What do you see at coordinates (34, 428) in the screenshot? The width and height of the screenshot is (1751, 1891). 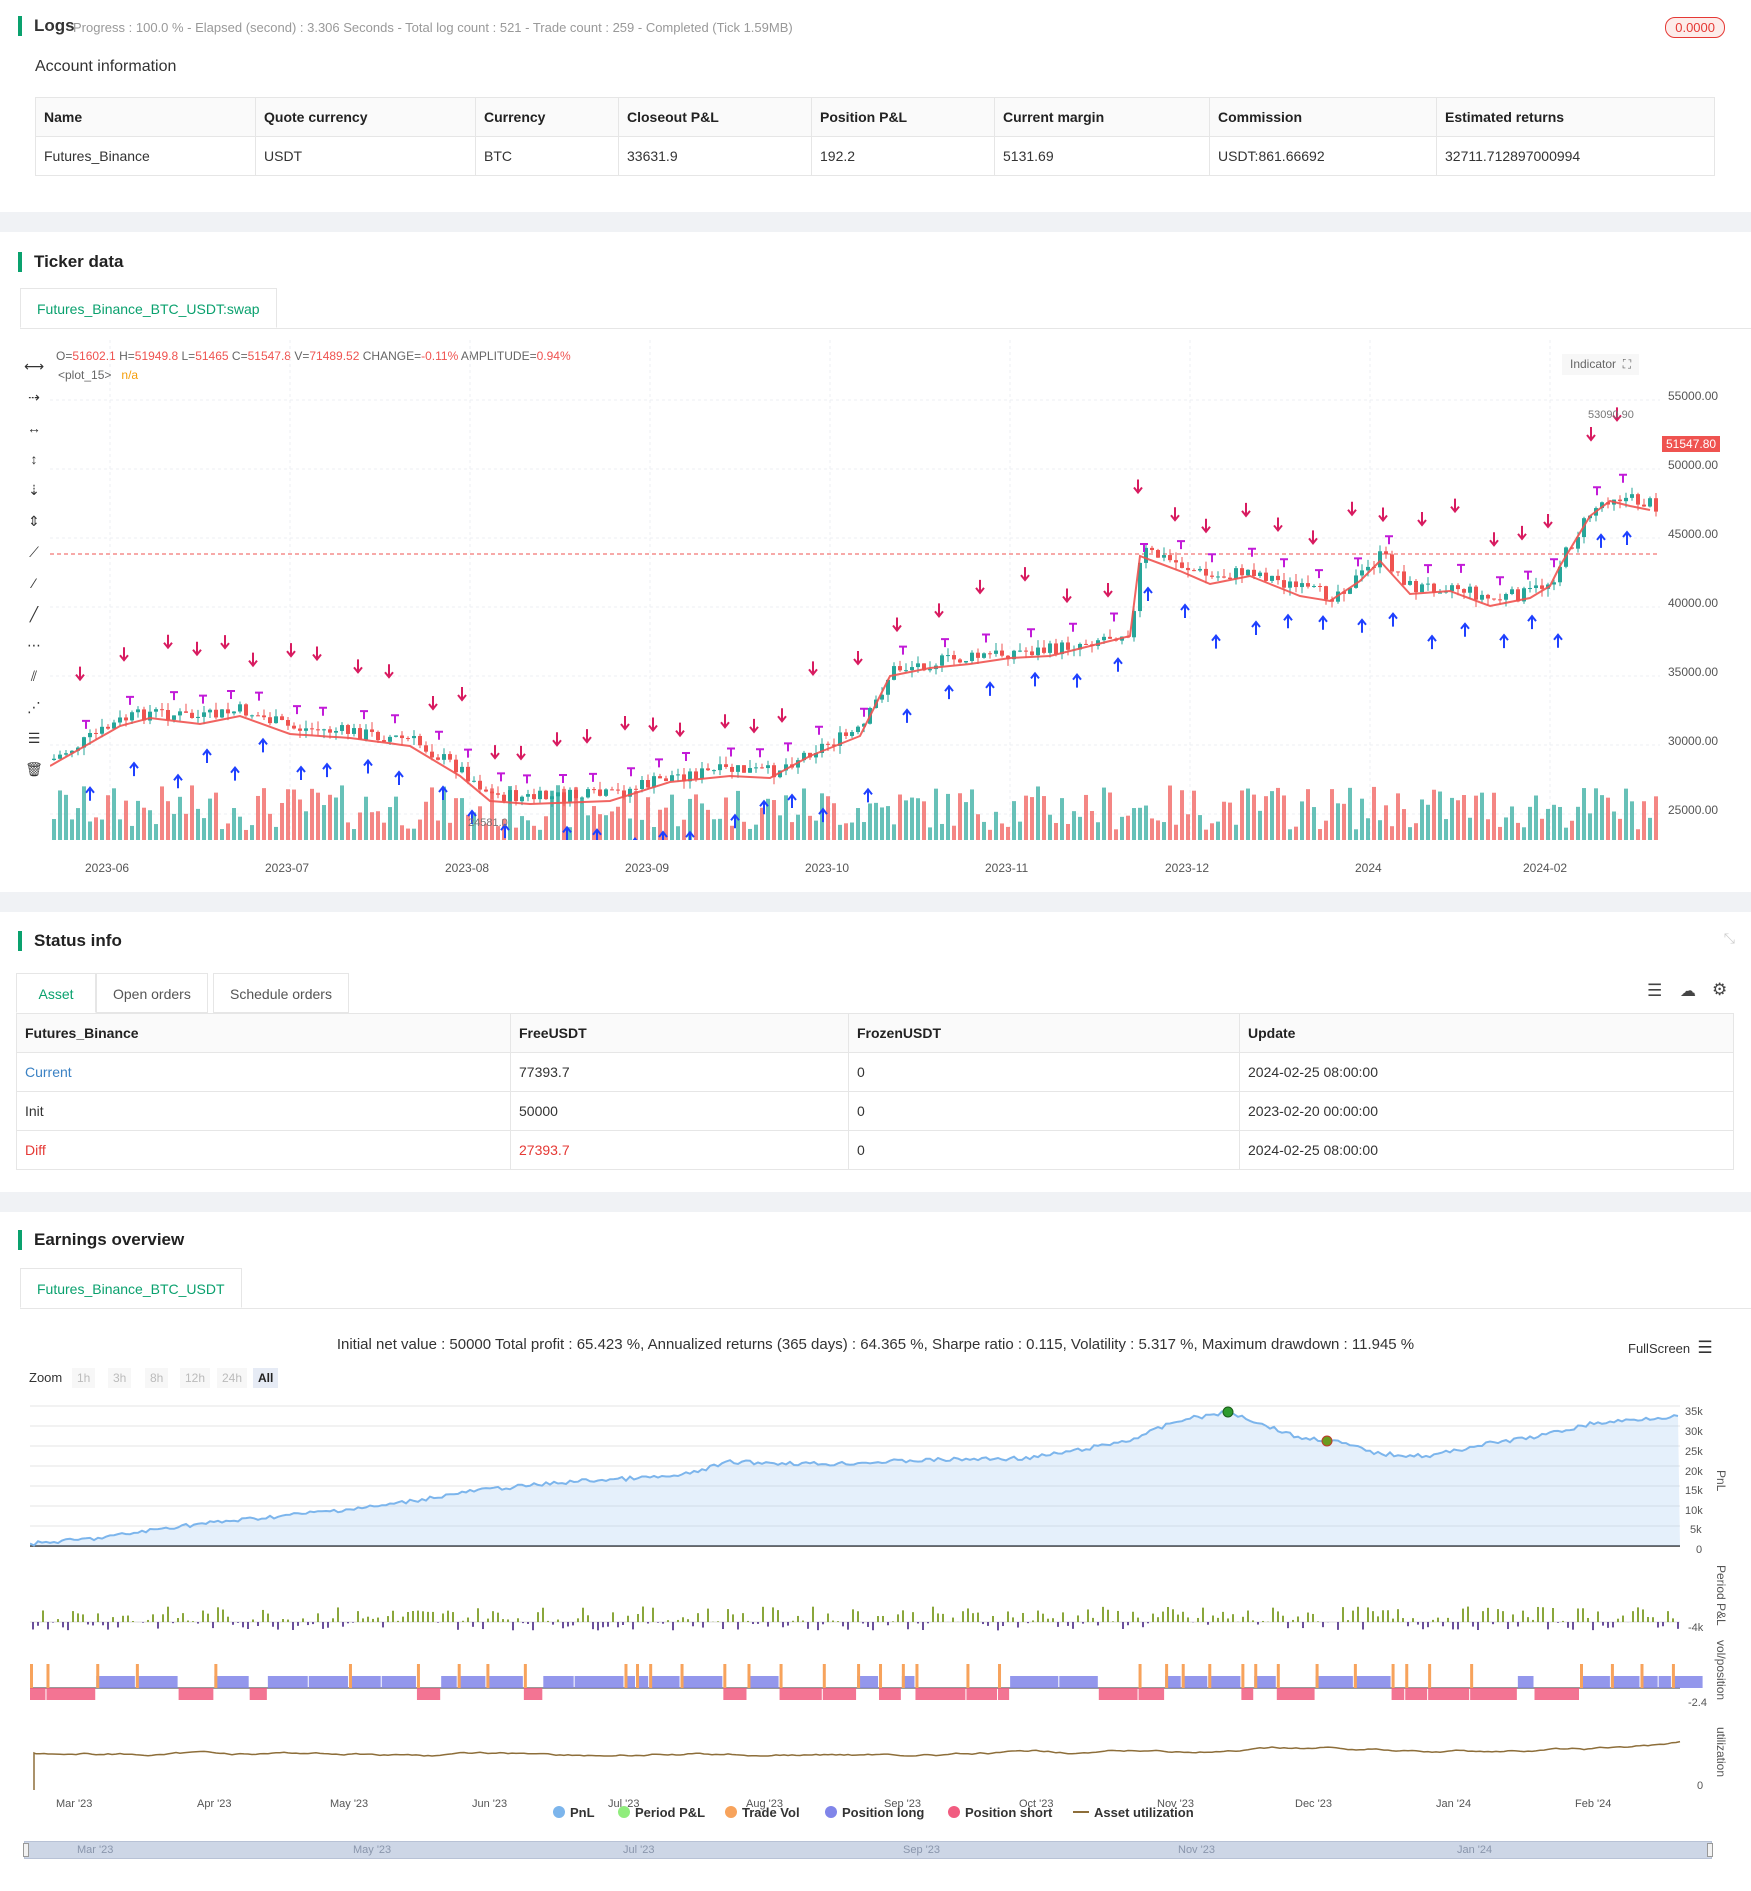 I see `extended-line-icon: ↔` at bounding box center [34, 428].